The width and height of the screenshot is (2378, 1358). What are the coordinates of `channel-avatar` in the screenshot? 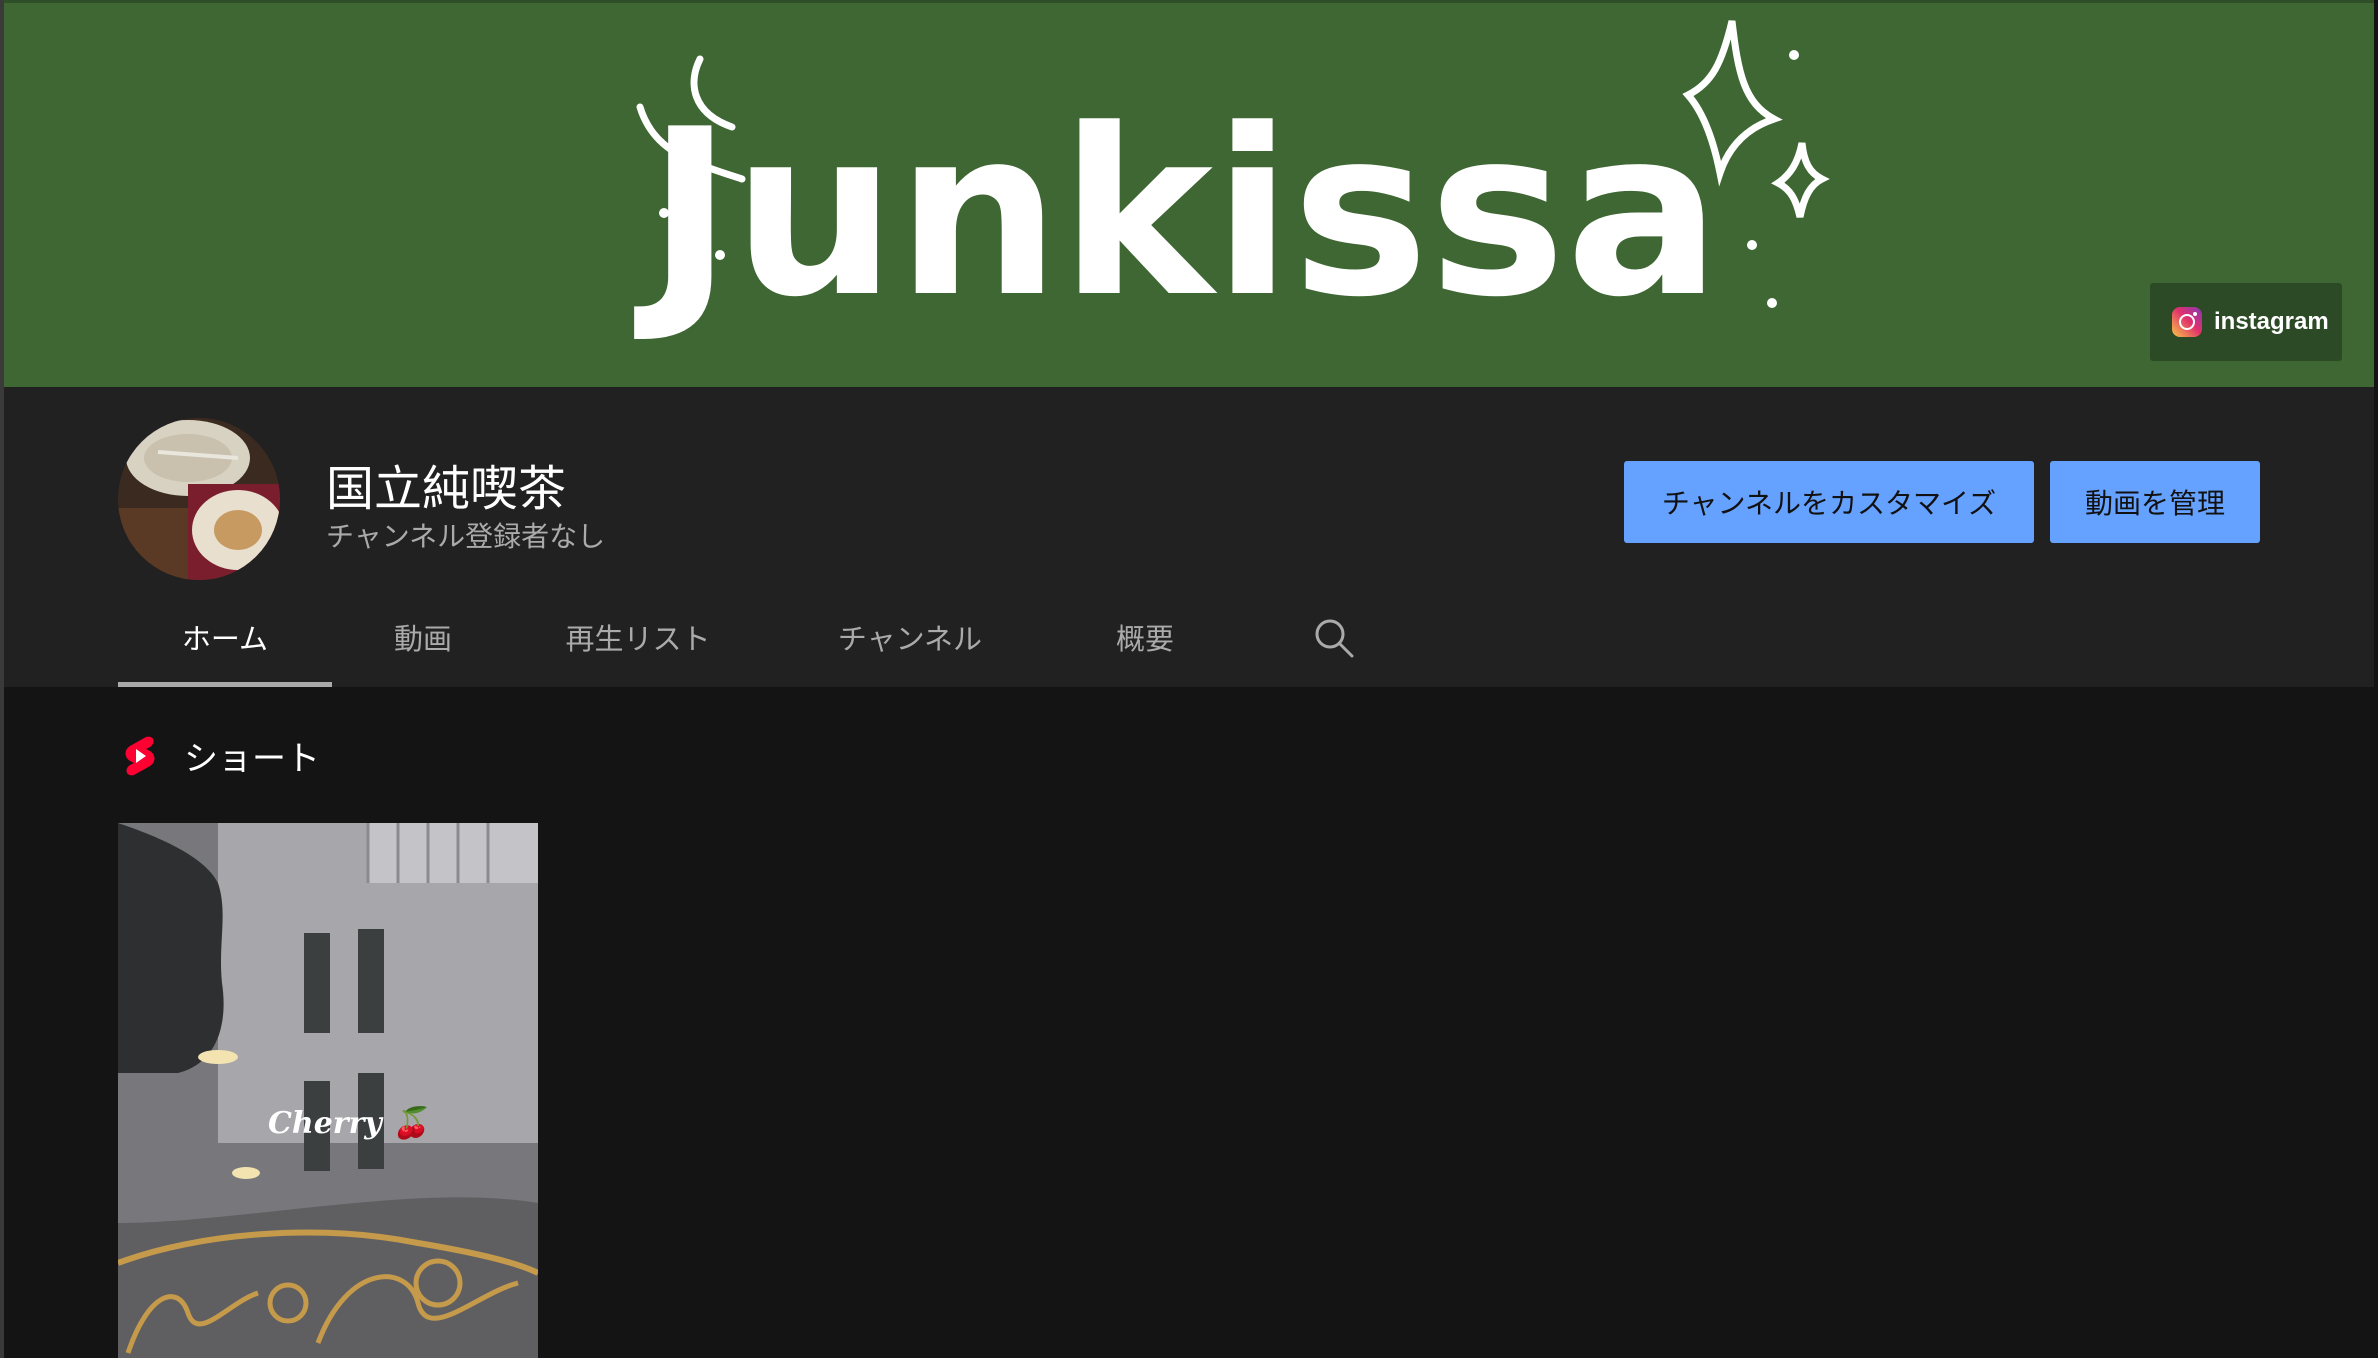 It's located at (199, 499).